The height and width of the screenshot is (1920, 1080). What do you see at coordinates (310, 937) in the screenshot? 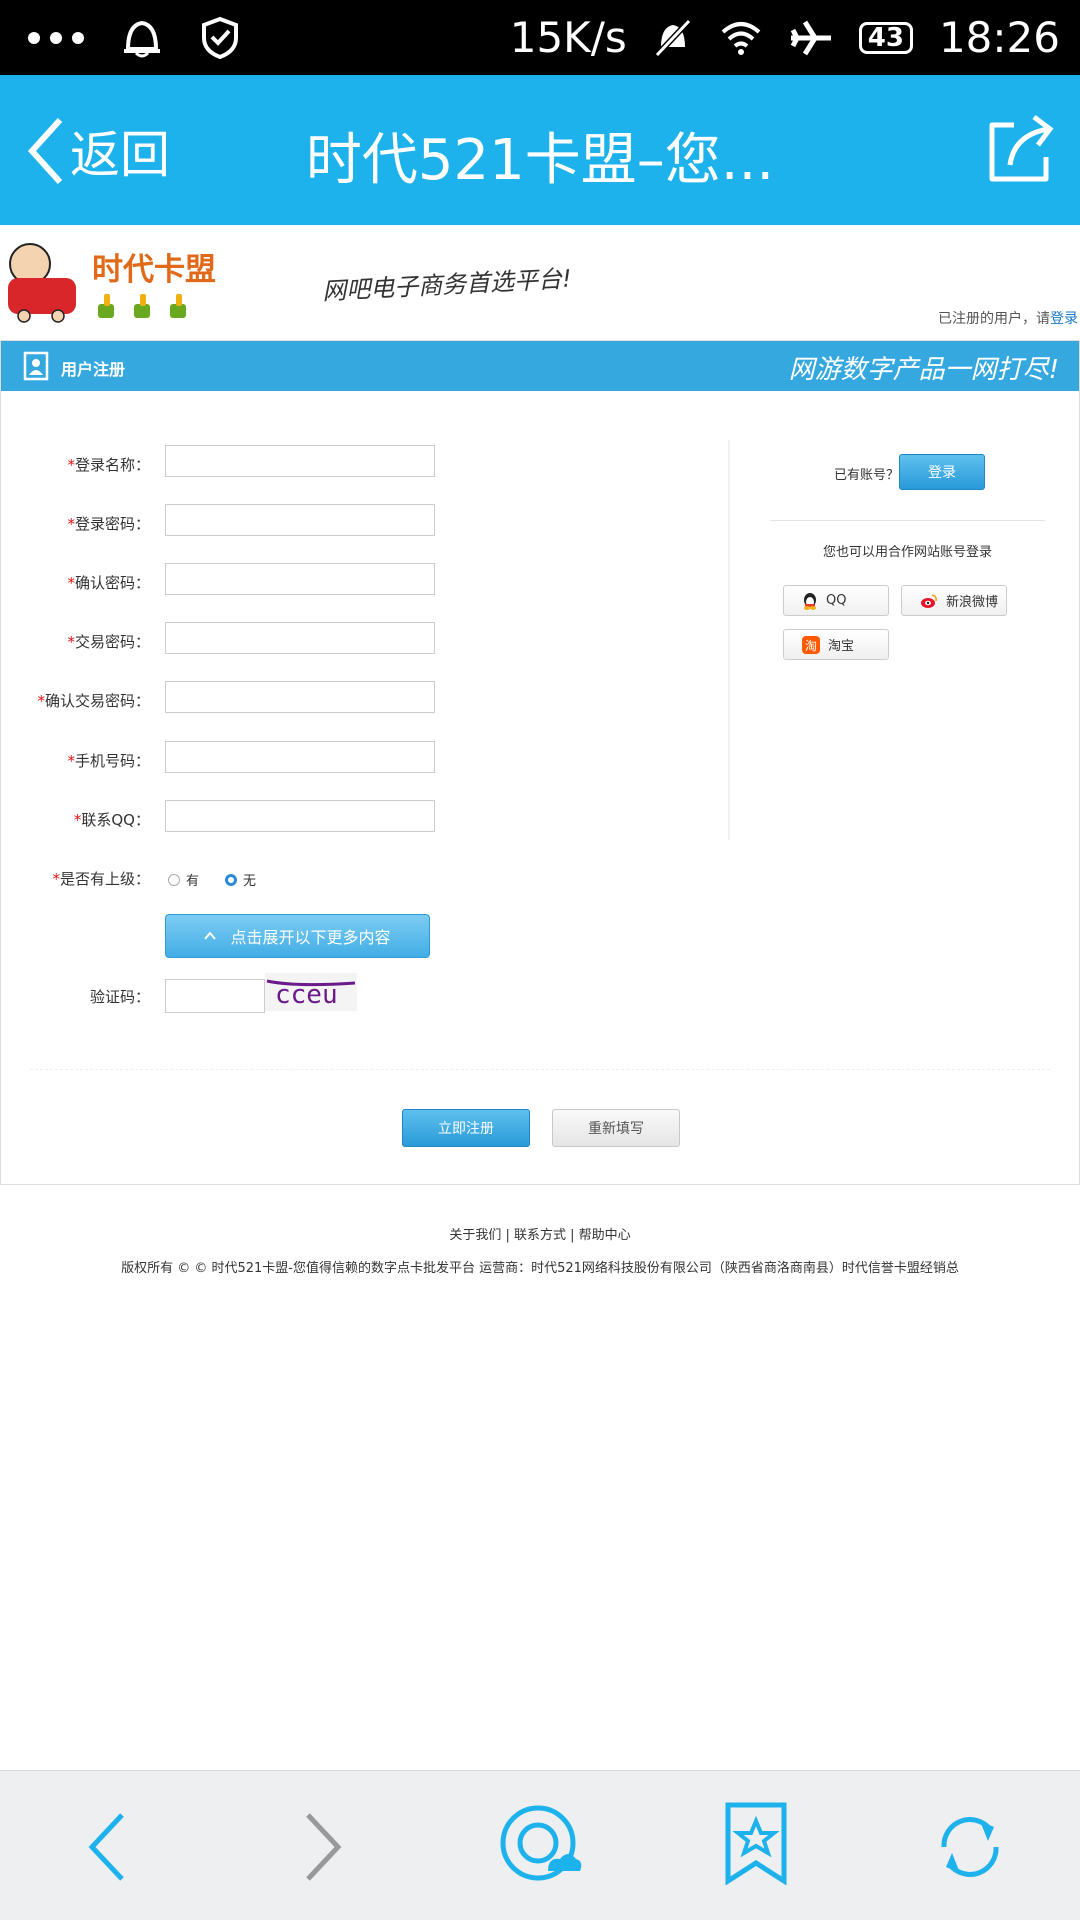
I see `expand-more-label: 点击展开以下更多内容` at bounding box center [310, 937].